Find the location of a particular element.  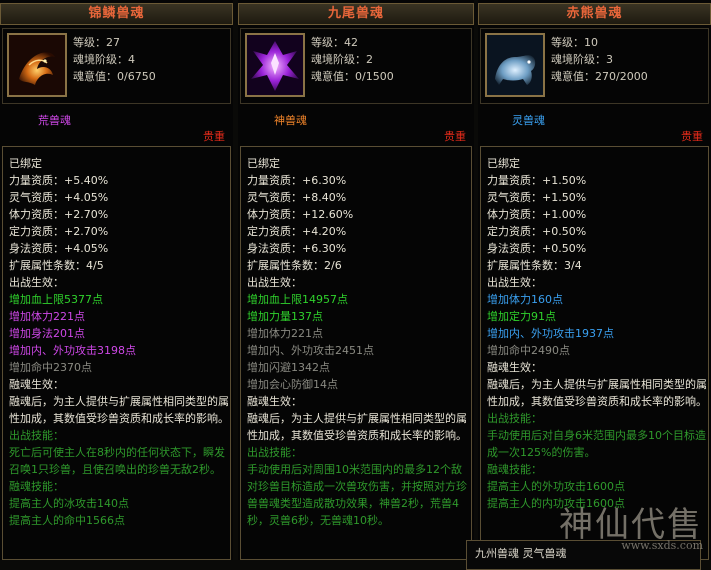

soul-stats: 等级：42 魂境阶级：2 魂意值：0/1500 is located at coordinates (352, 59).